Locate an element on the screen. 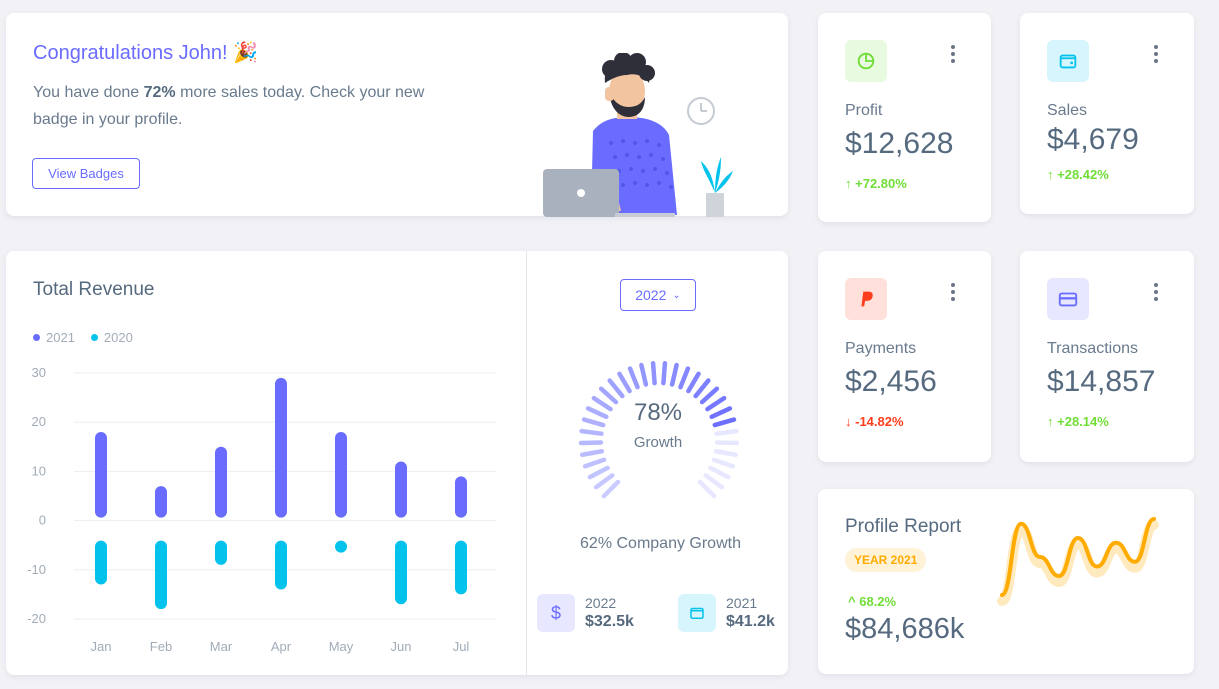 The height and width of the screenshot is (689, 1219). transactions-value: $14,857 is located at coordinates (1101, 381).